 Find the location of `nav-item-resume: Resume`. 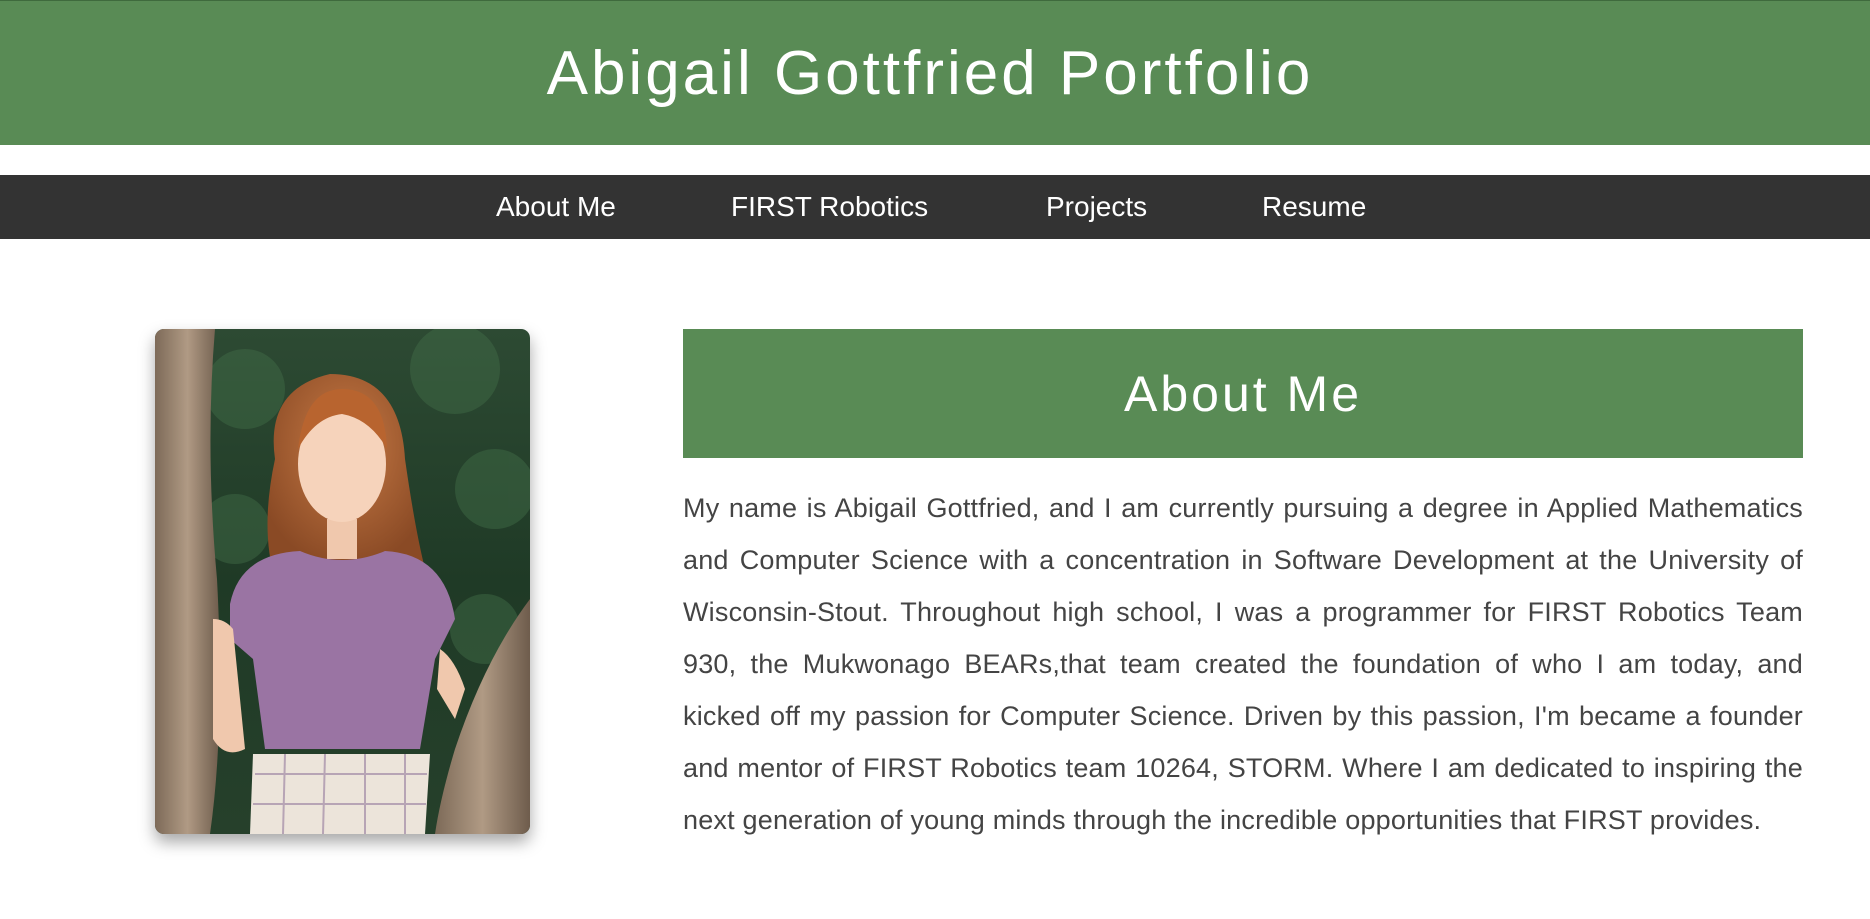

nav-item-resume: Resume is located at coordinates (1314, 207).